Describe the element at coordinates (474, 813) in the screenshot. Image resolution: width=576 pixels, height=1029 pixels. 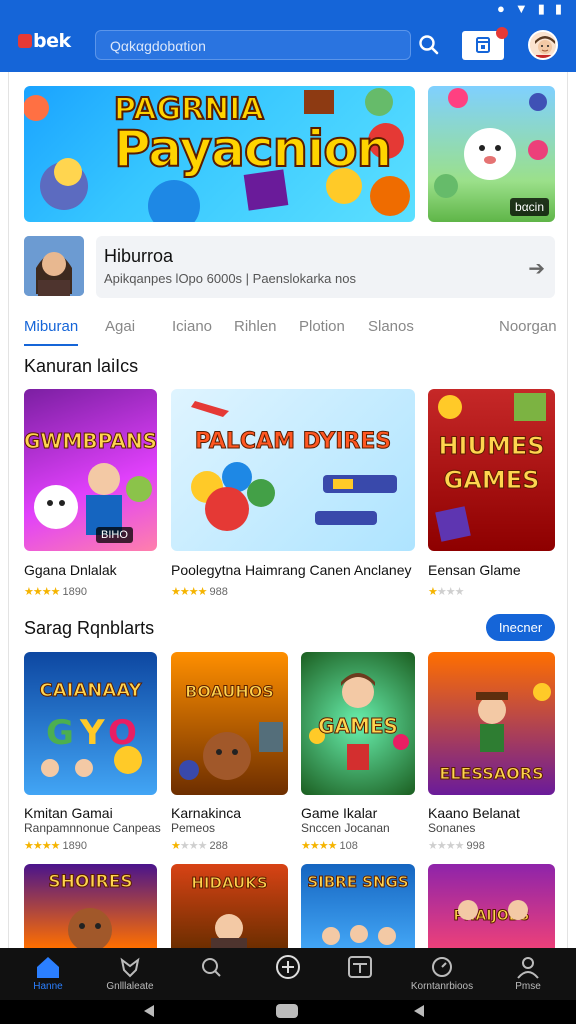
I see `game-card-title: Kaano Belanat` at that location.